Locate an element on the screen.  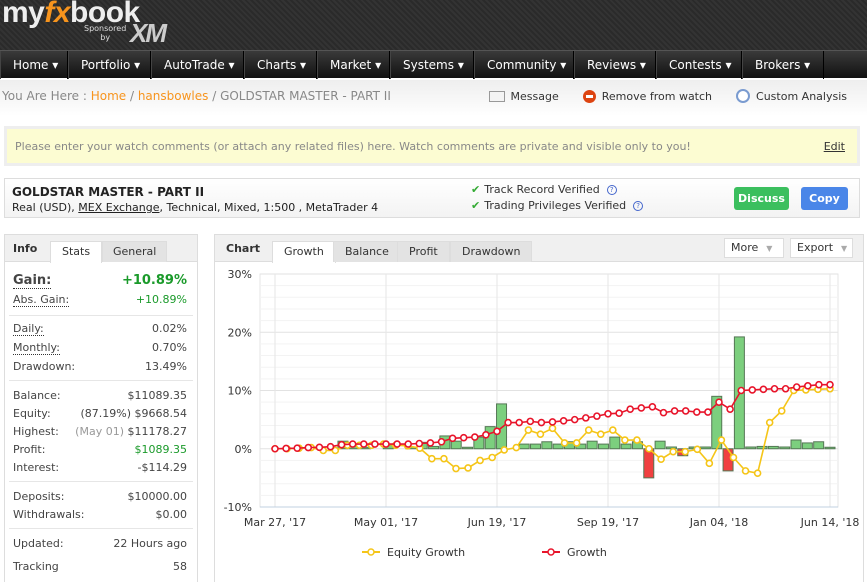
custom-analysis-button: Custom Analysis is located at coordinates (791, 96).